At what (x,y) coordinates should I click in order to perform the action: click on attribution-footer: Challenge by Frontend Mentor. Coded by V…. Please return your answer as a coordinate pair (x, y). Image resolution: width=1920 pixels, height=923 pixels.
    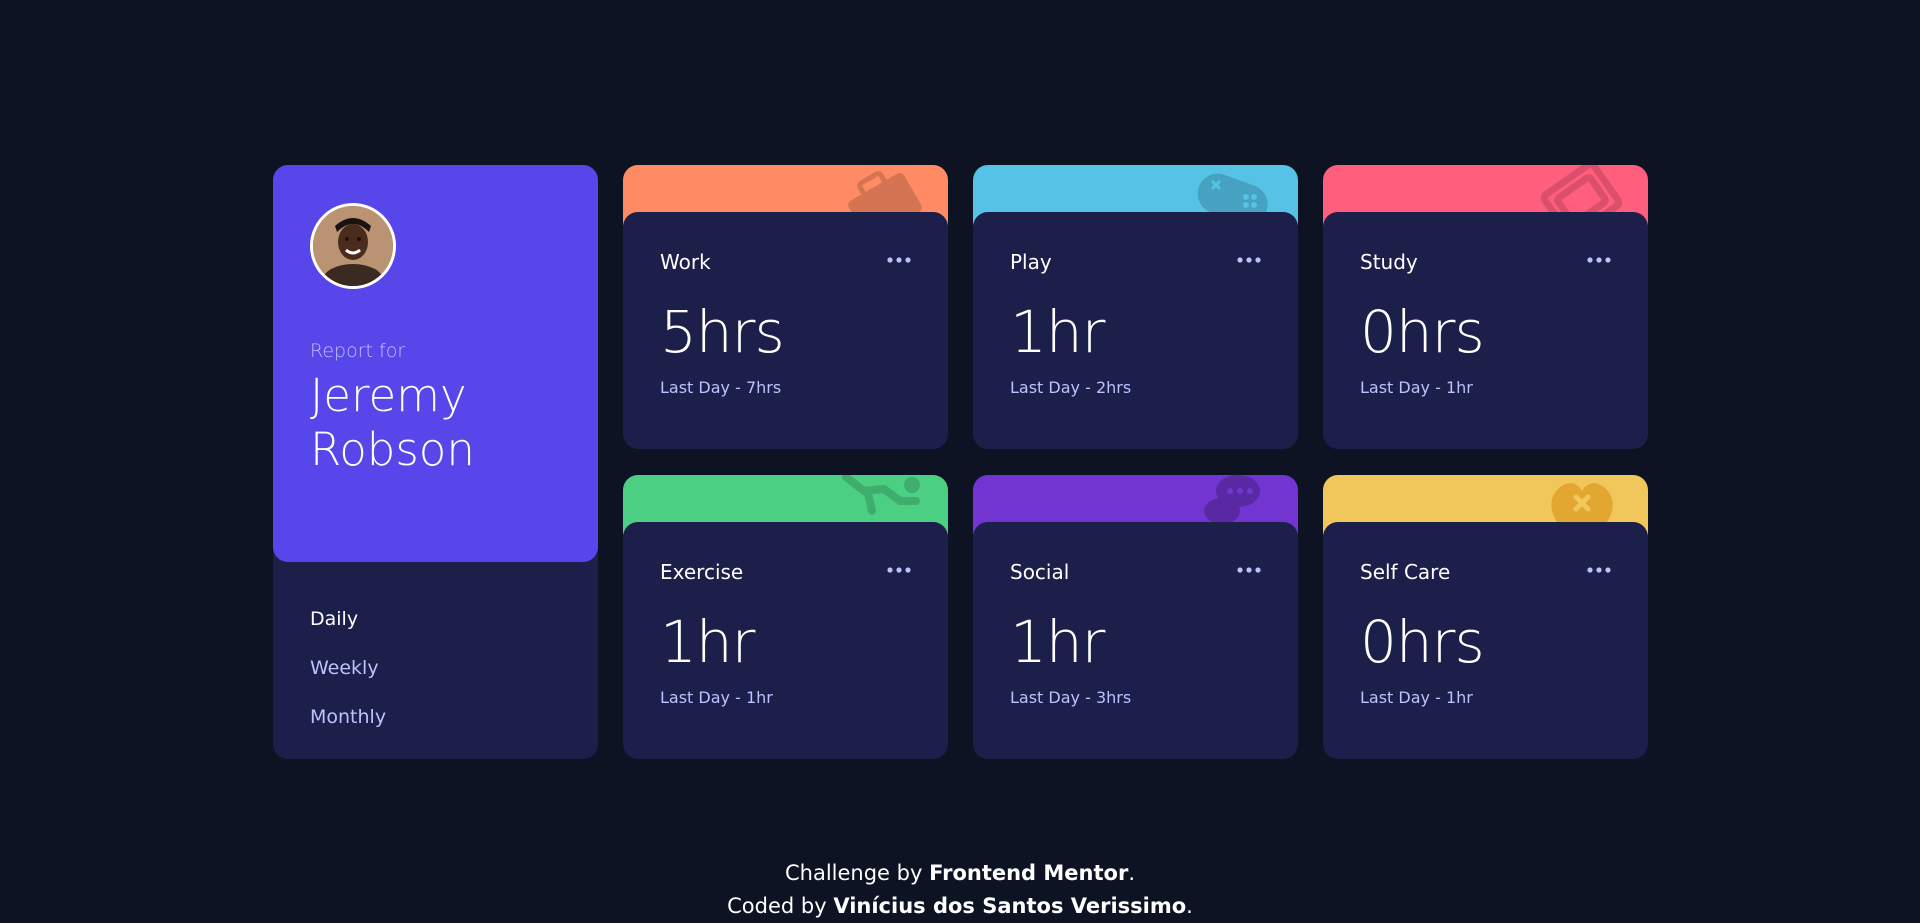
    Looking at the image, I should click on (960, 890).